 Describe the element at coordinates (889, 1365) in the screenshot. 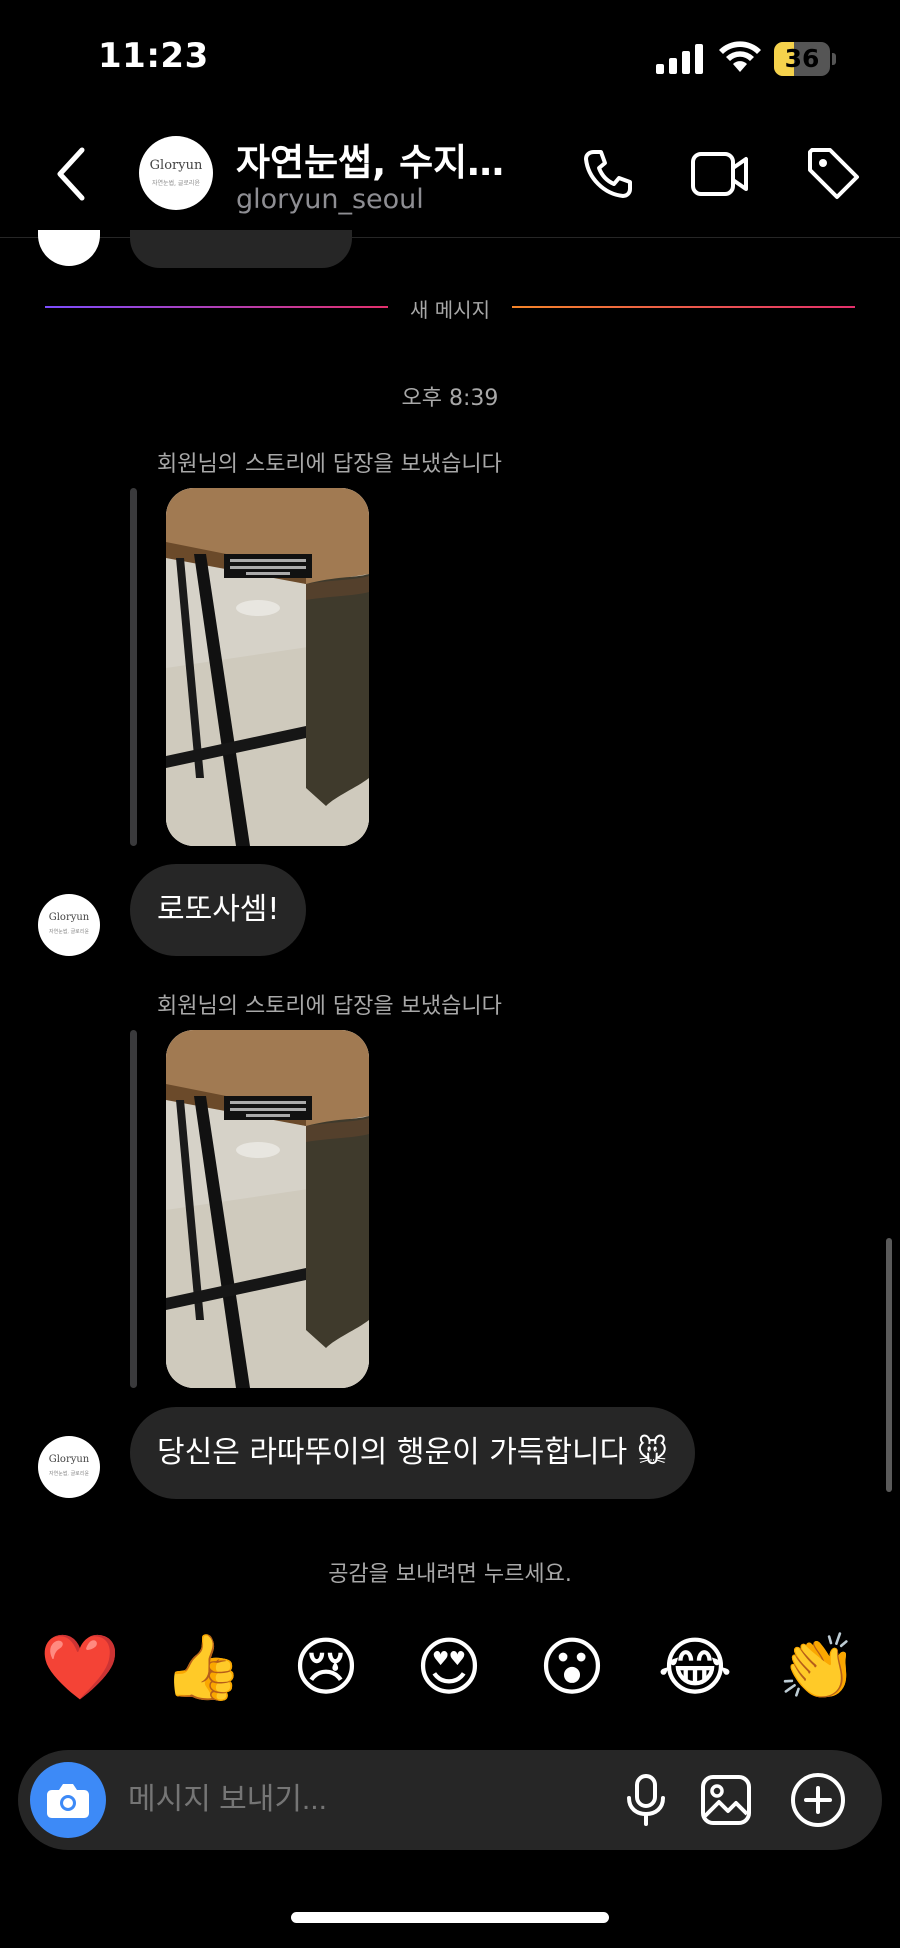

I see `scrollbar` at that location.